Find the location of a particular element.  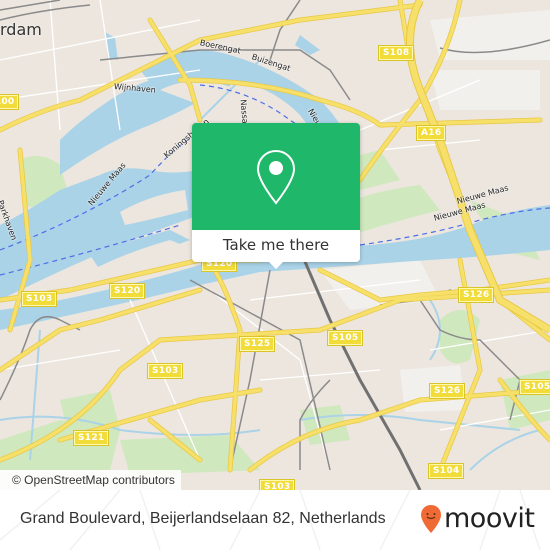

take-me-there-button: Take me there is located at coordinates (276, 246).